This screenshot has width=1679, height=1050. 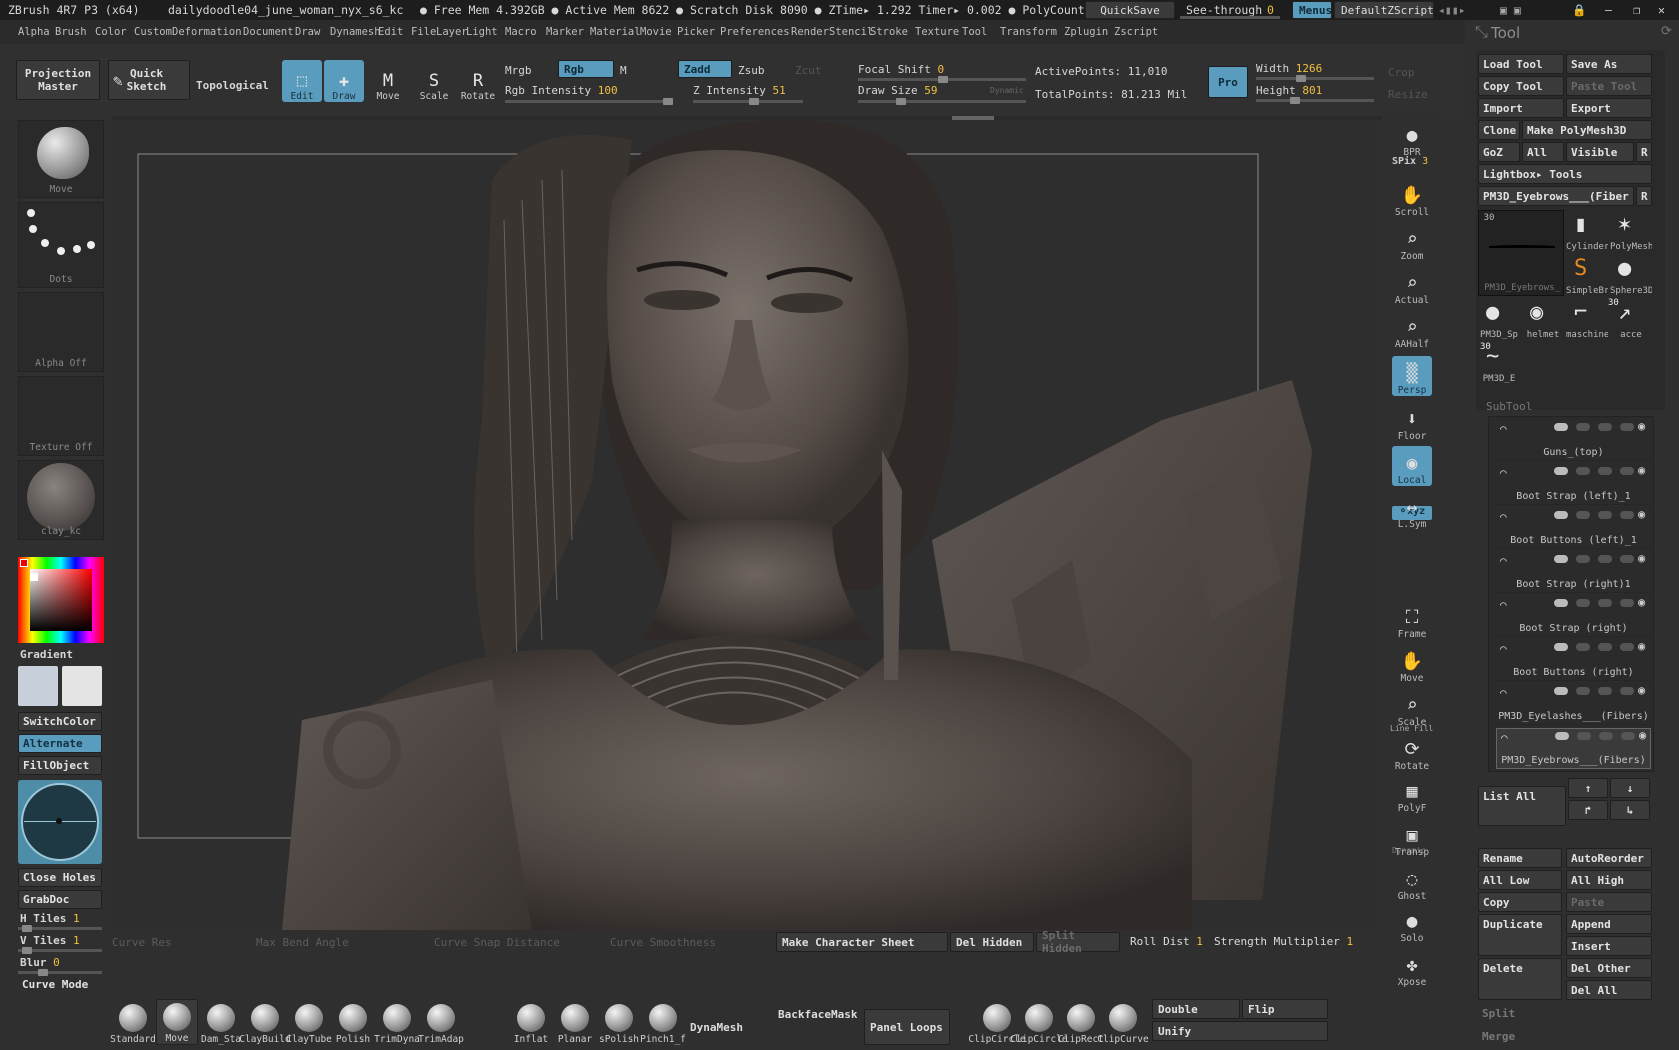 I want to click on material-selector: clay_kc, so click(x=61, y=500).